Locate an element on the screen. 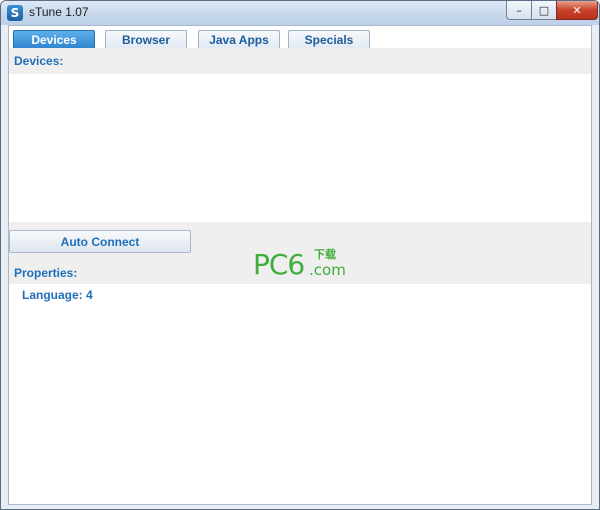 The height and width of the screenshot is (510, 600). watermark-suffix: .com is located at coordinates (327, 270).